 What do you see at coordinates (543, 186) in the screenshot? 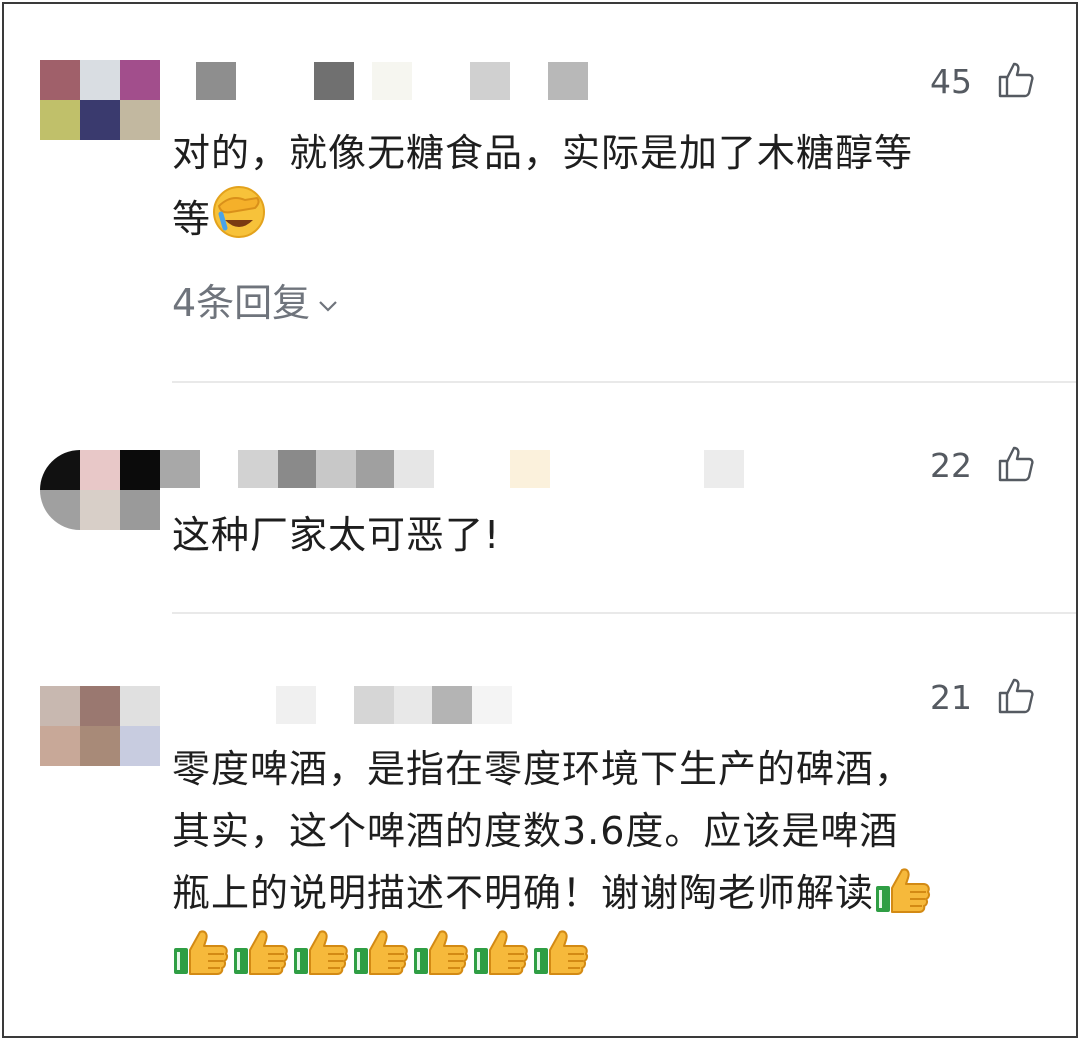
I see `comment-text: 对的，就像无糖食品，实际是加了木糖醇等 等` at bounding box center [543, 186].